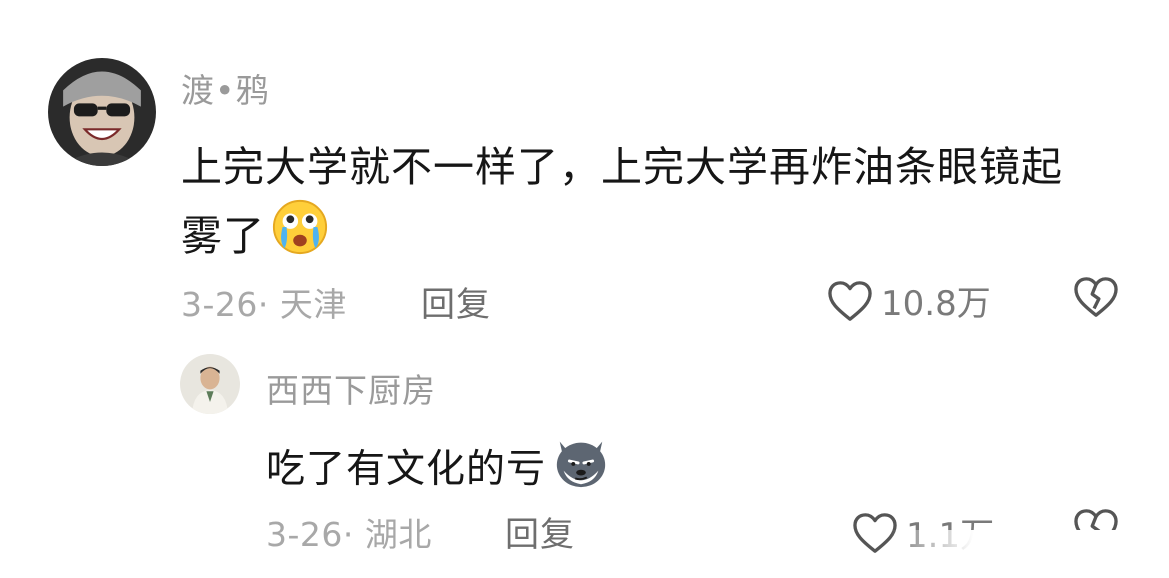 The width and height of the screenshot is (1169, 578). I want to click on broken-heart-icon, so click(1096, 297).